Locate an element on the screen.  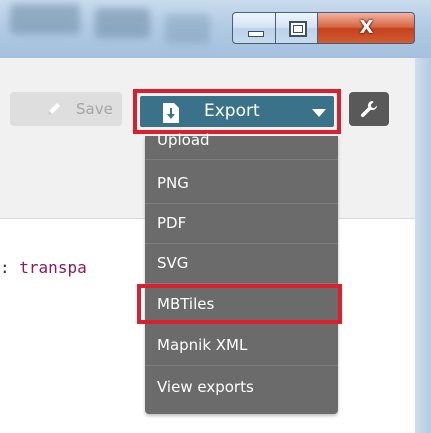
save-label: Save is located at coordinates (94, 109).